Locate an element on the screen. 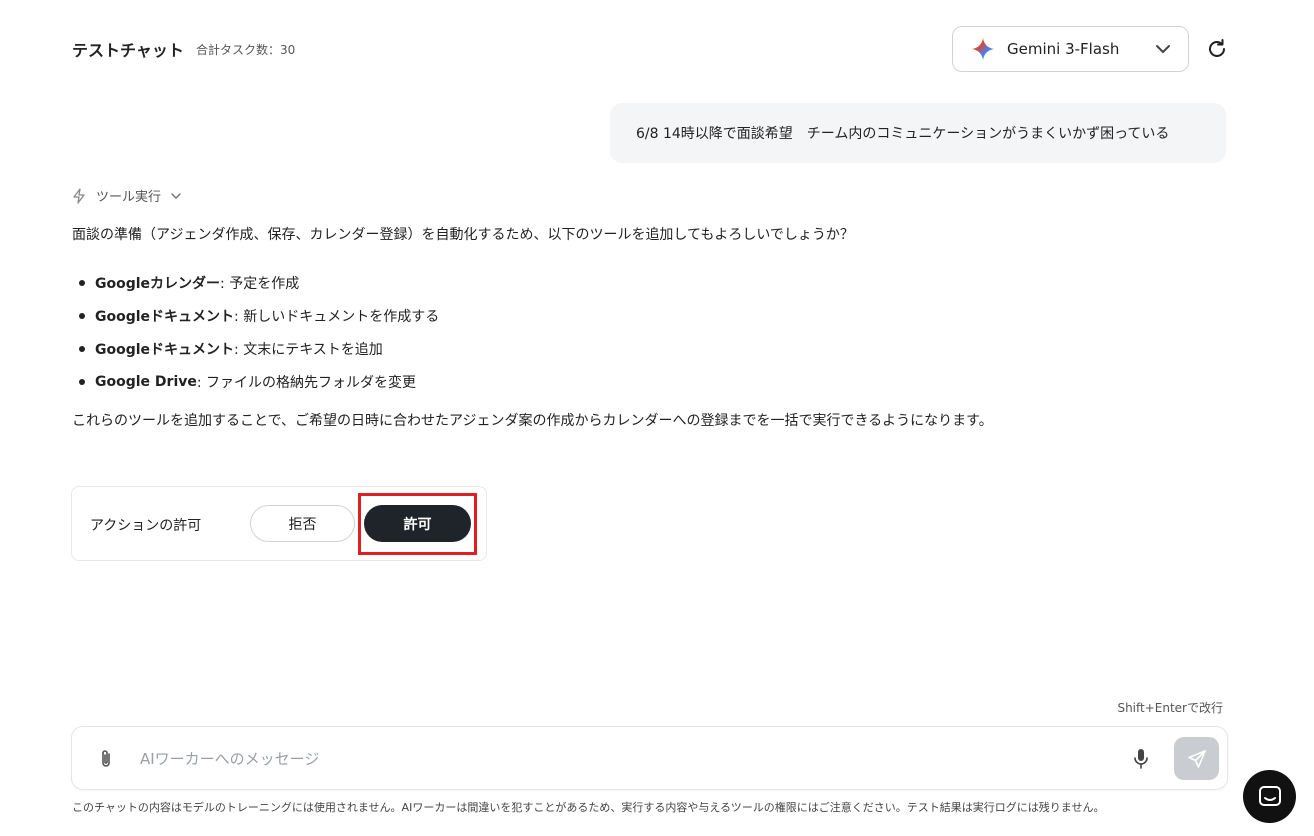  tool-exec-label: ツール実行 is located at coordinates (129, 197).